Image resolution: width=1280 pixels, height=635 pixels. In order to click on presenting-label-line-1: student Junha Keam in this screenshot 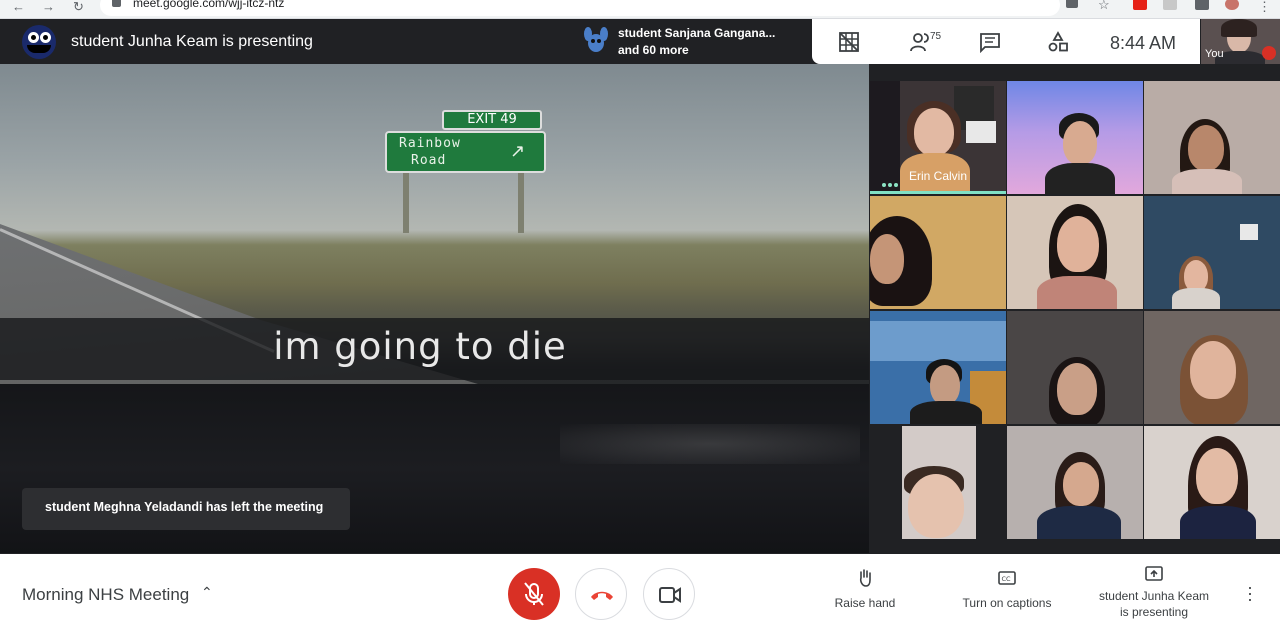, I will do `click(1154, 596)`.